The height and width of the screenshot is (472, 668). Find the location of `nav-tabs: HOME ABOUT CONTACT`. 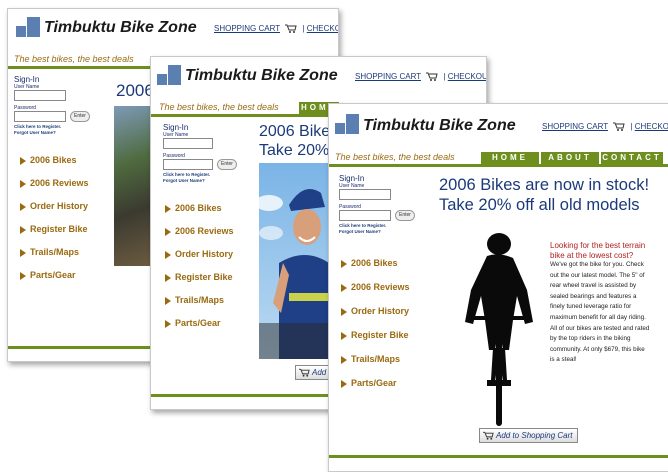

nav-tabs: HOME ABOUT CONTACT is located at coordinates (571, 158).